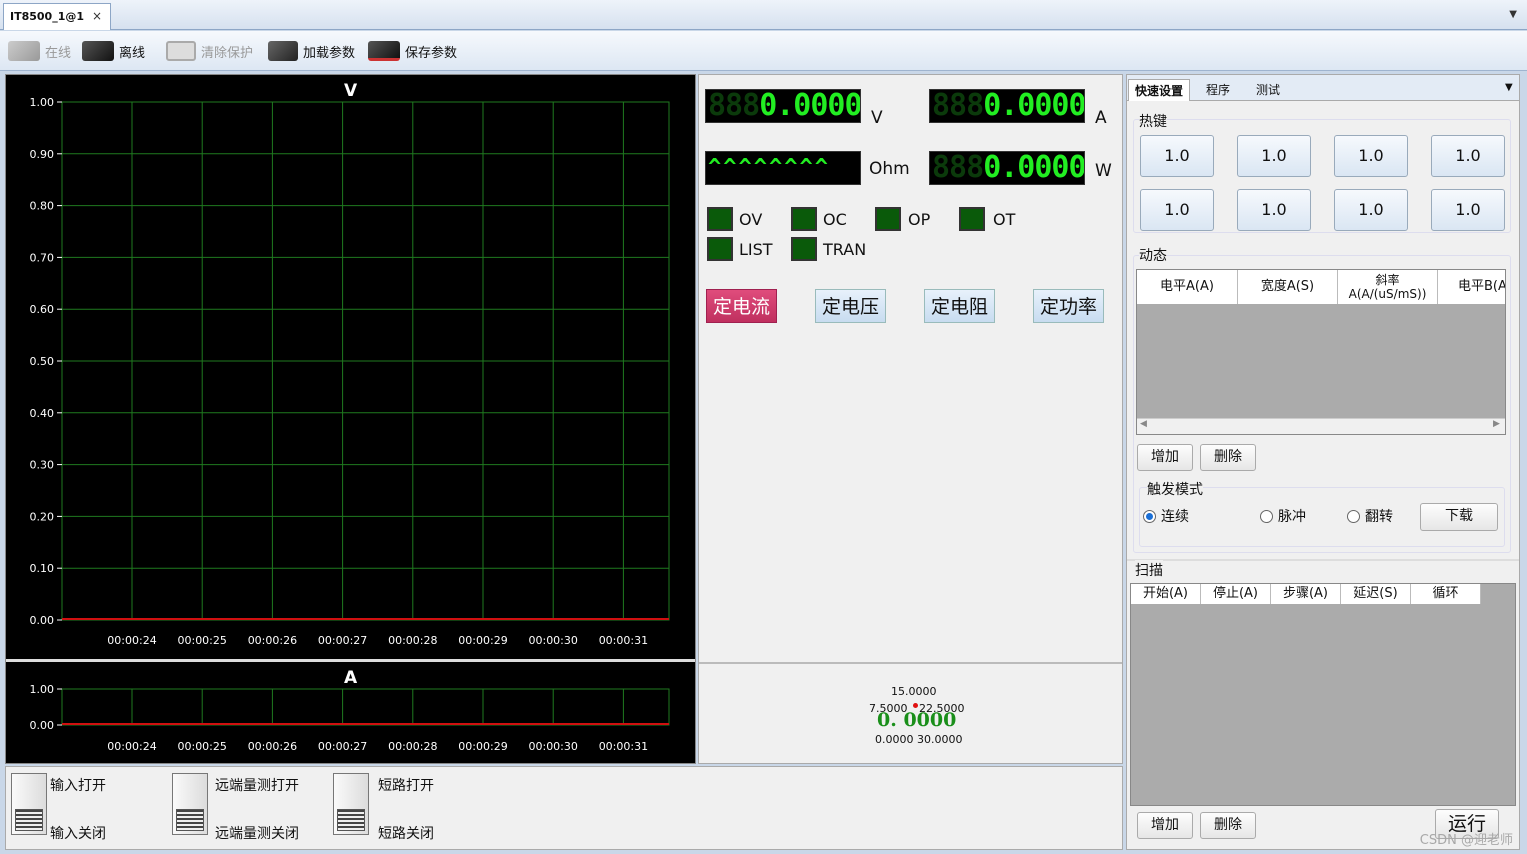  Describe the element at coordinates (972, 219) in the screenshot. I see `ot-indicator` at that location.